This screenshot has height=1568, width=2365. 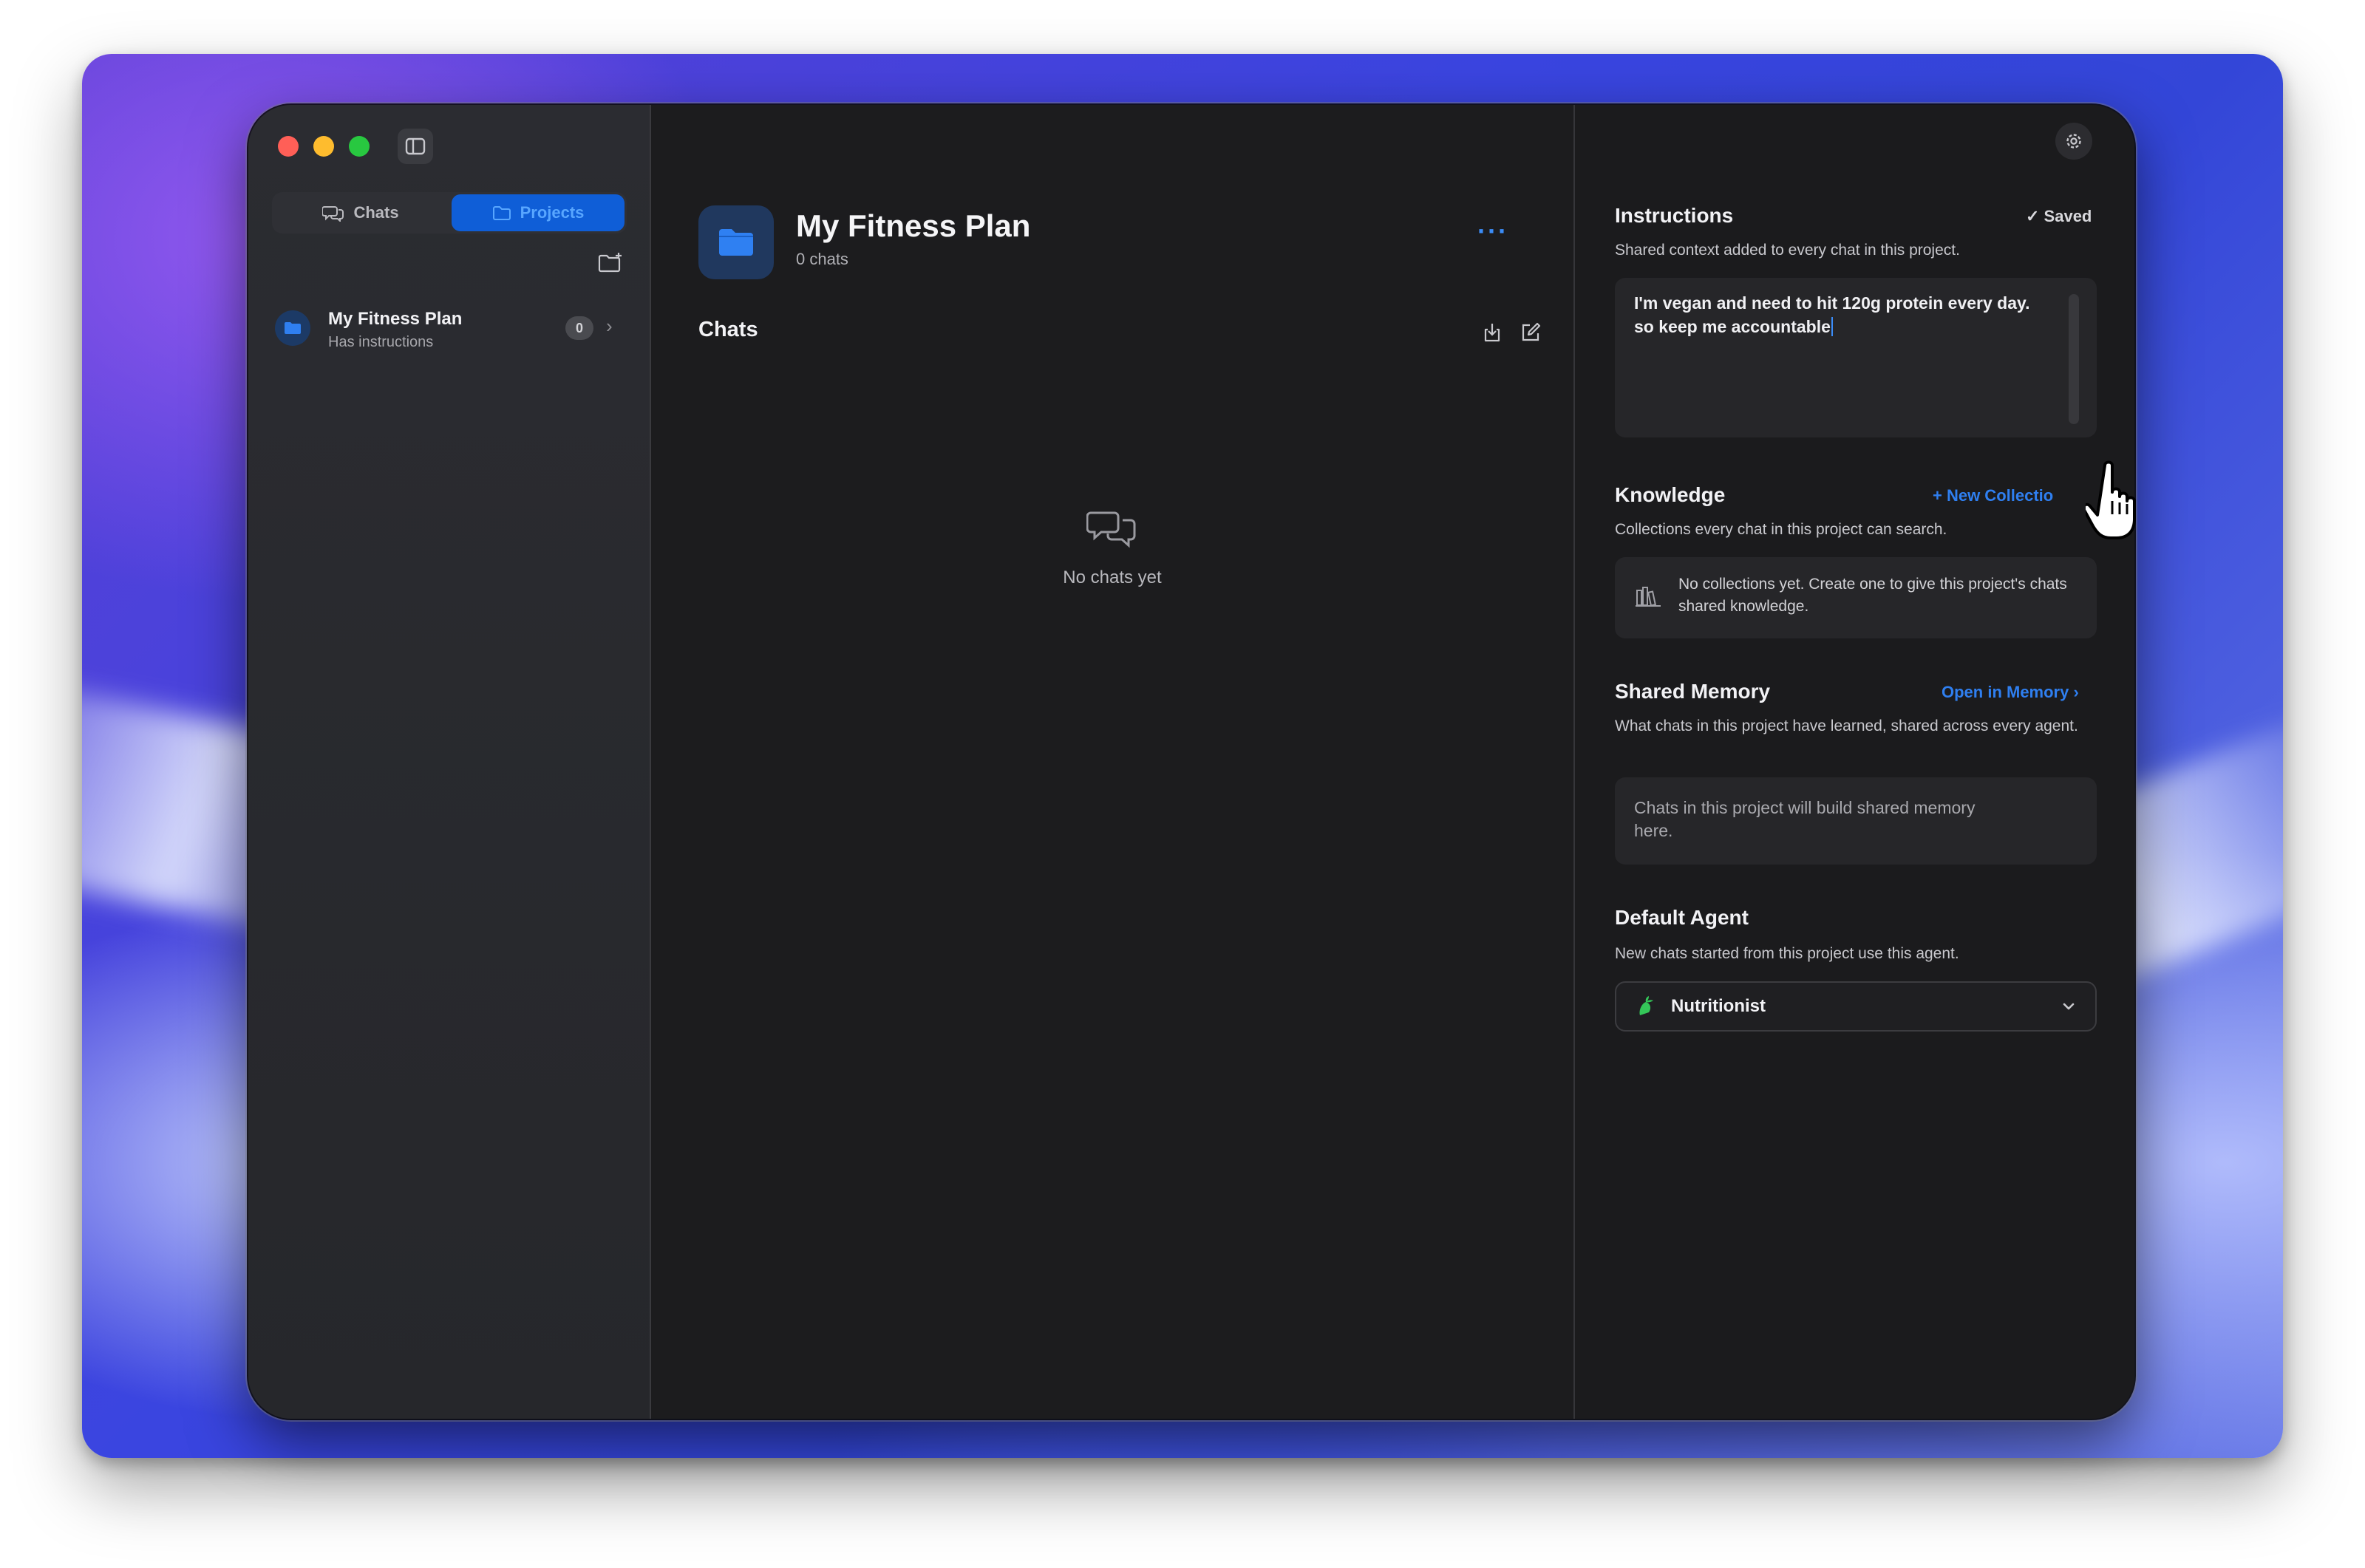 What do you see at coordinates (376, 213) in the screenshot?
I see `tab-chats-label: Chats` at bounding box center [376, 213].